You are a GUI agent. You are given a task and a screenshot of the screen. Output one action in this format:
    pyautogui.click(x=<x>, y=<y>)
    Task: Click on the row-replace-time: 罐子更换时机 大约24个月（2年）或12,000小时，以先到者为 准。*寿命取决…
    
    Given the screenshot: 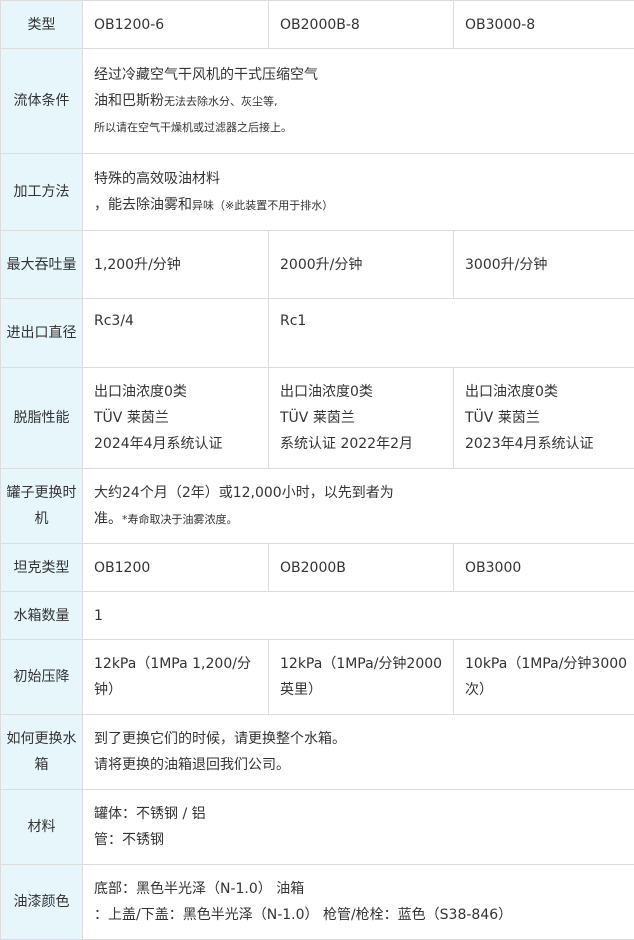 What is the action you would take?
    pyautogui.click(x=317, y=506)
    